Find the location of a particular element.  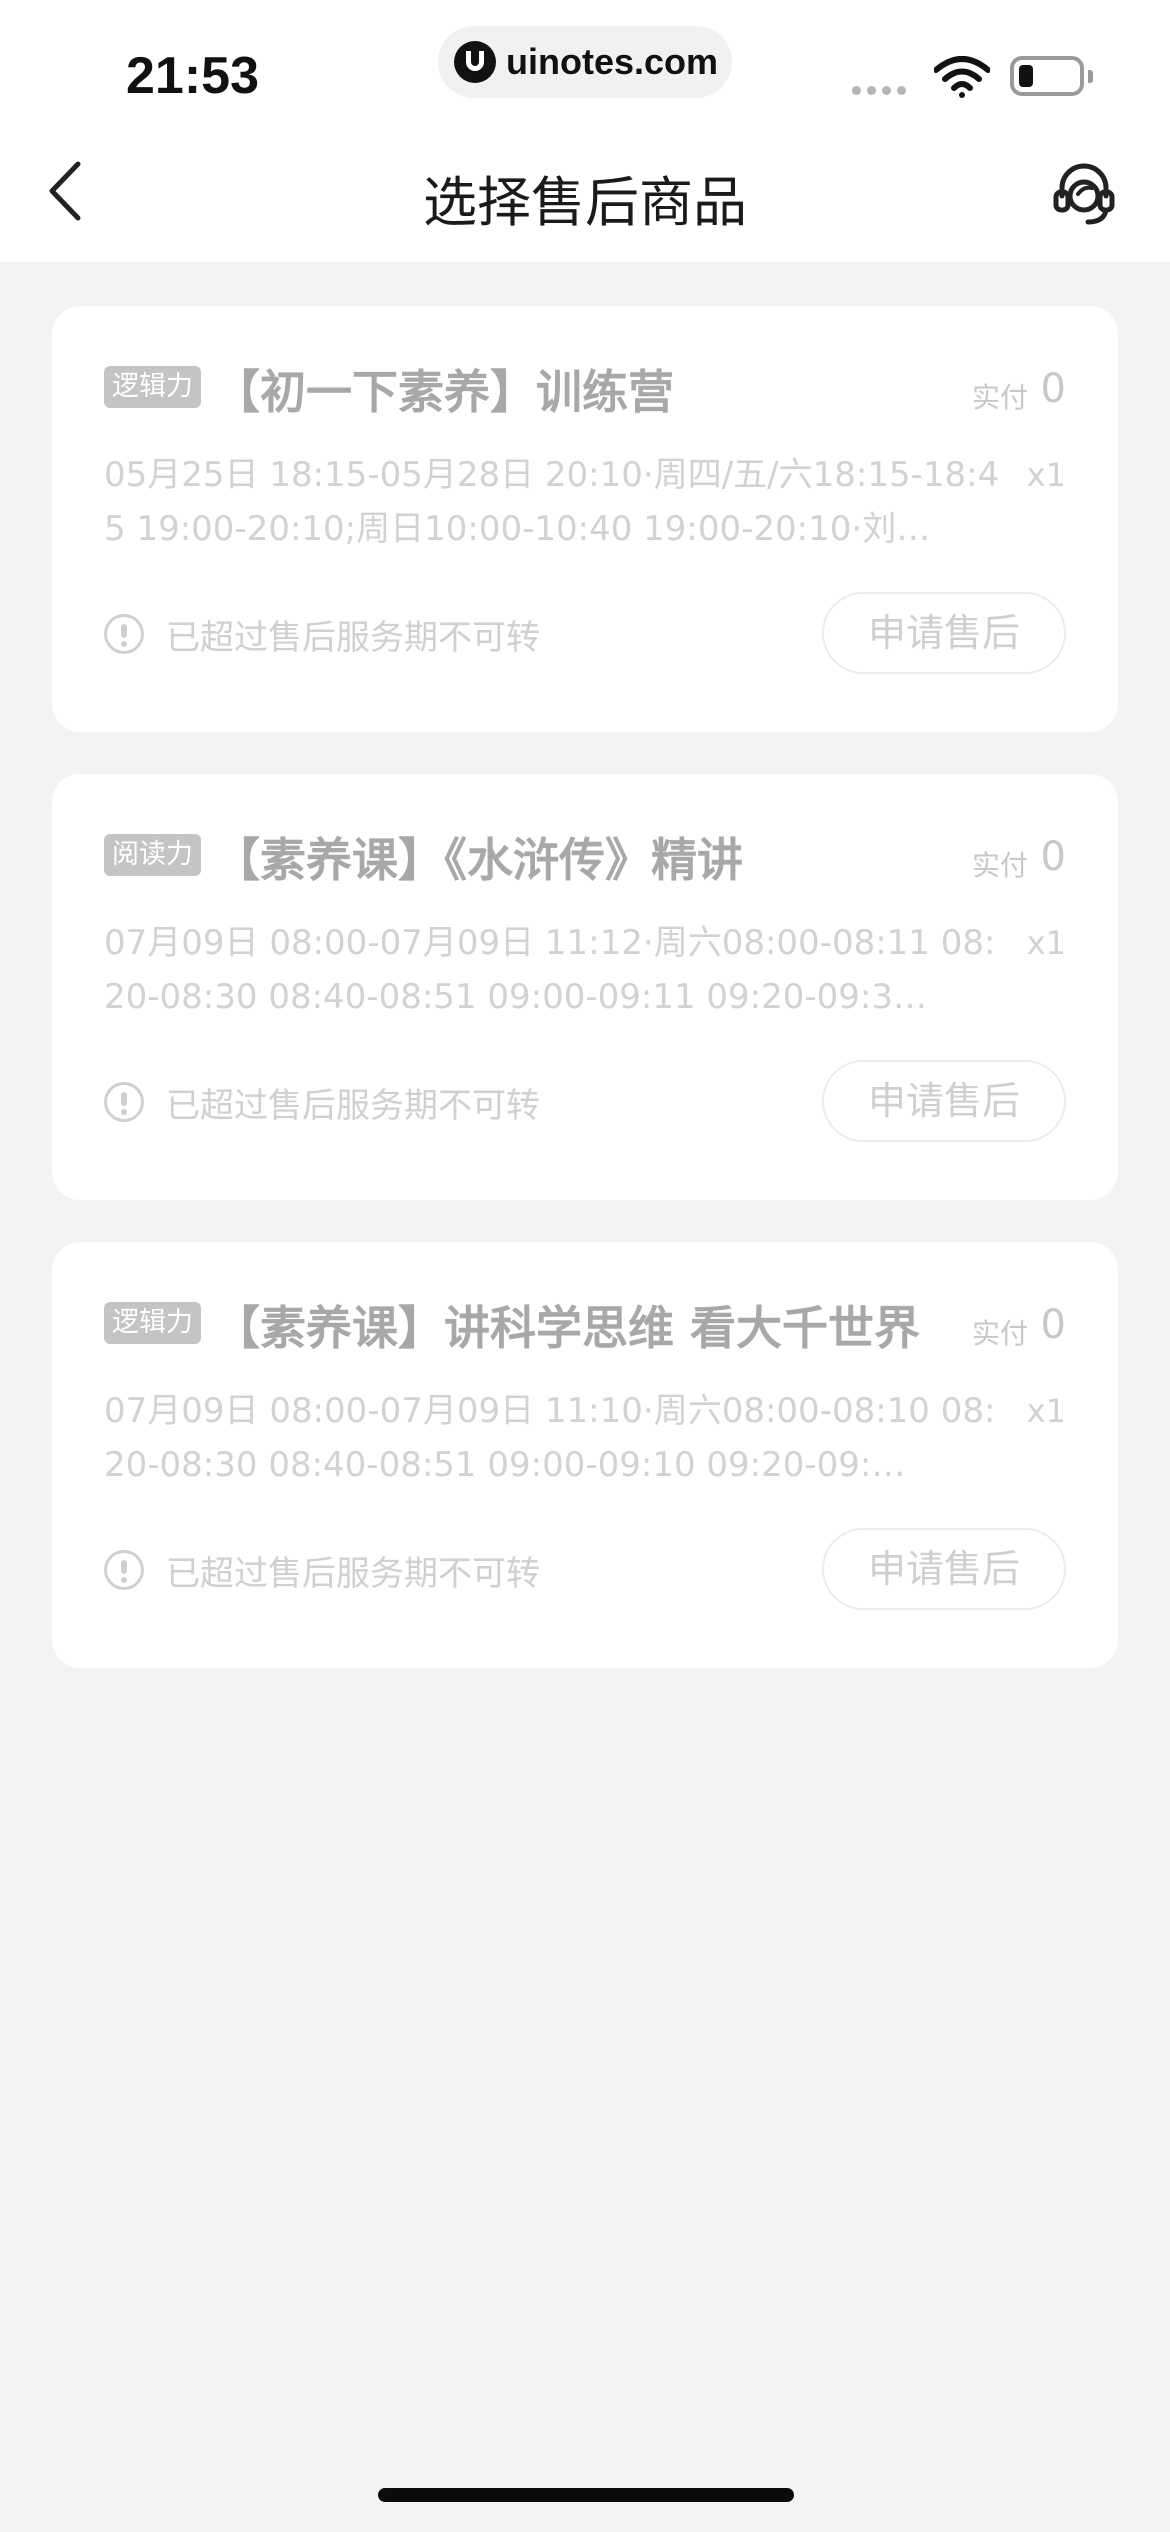

category-tag: 阅读力 is located at coordinates (152, 855).